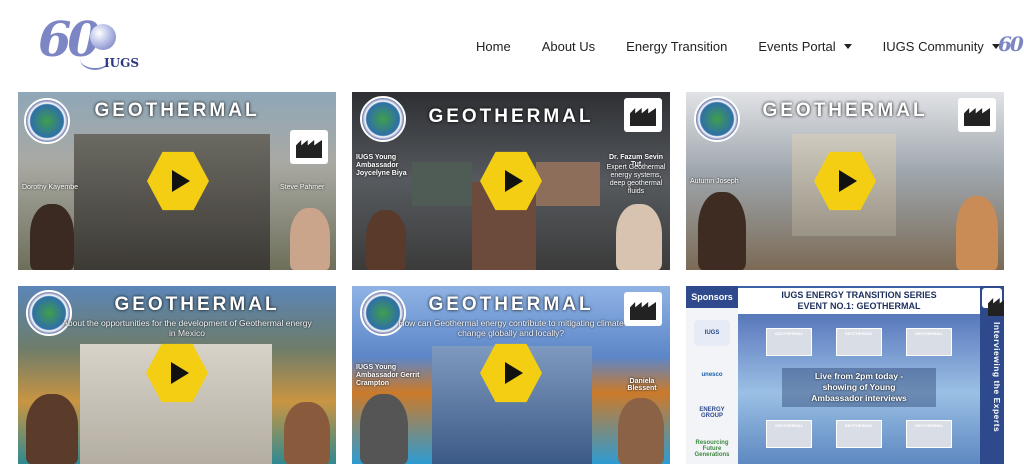 This screenshot has height=470, width=1024. I want to click on speaker-name: Daniela Blessent, so click(642, 385).